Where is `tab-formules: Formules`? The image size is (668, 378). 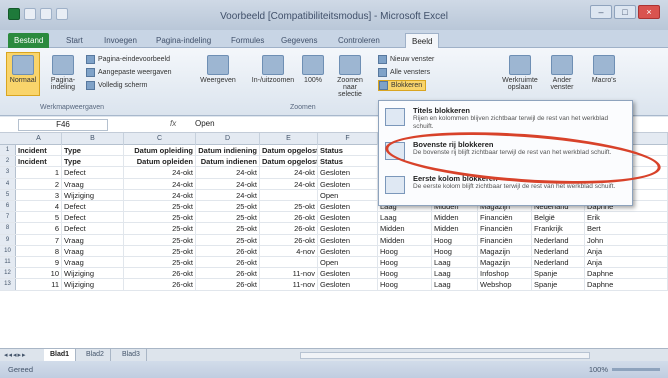
tab-formules: Formules is located at coordinates (247, 40).